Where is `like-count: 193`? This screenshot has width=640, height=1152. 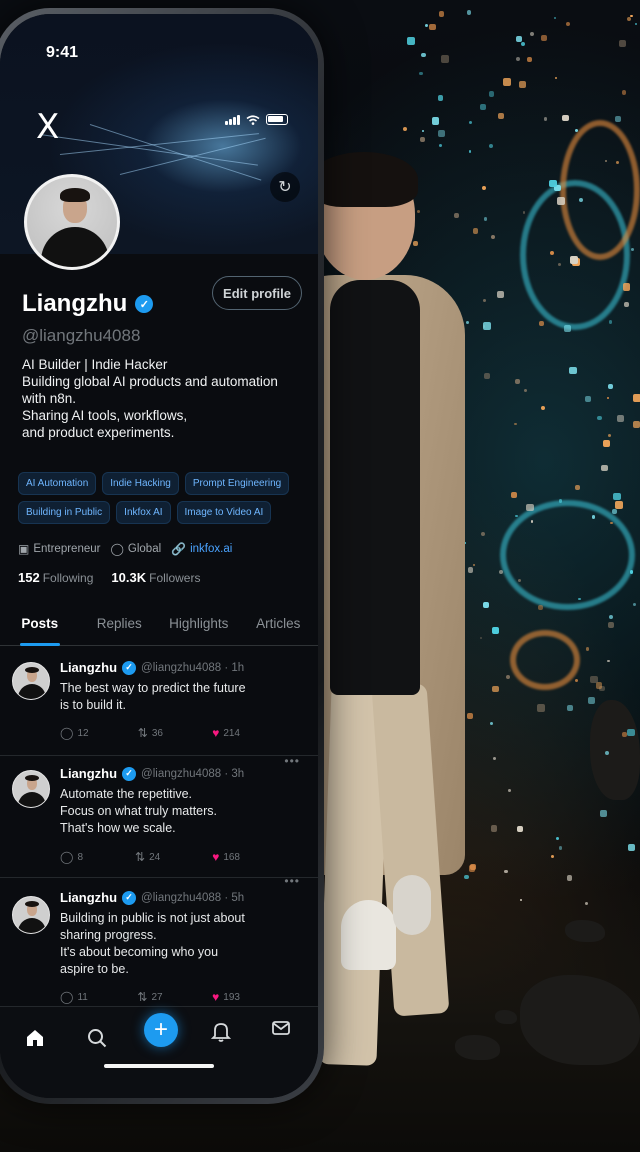 like-count: 193 is located at coordinates (231, 997).